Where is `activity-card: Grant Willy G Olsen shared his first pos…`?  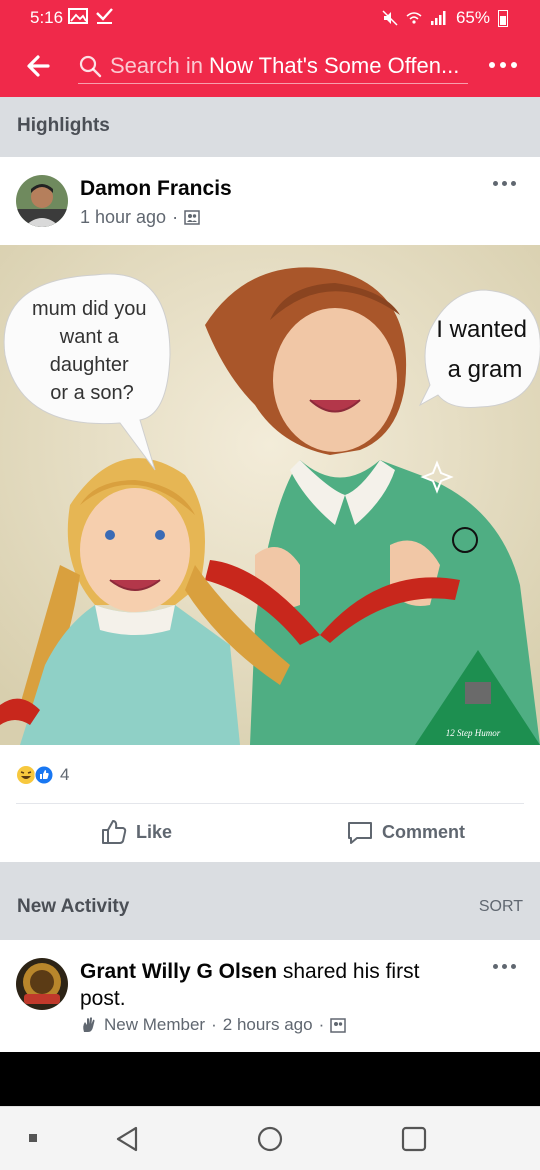
activity-card: Grant Willy G Olsen shared his first pos… is located at coordinates (270, 996).